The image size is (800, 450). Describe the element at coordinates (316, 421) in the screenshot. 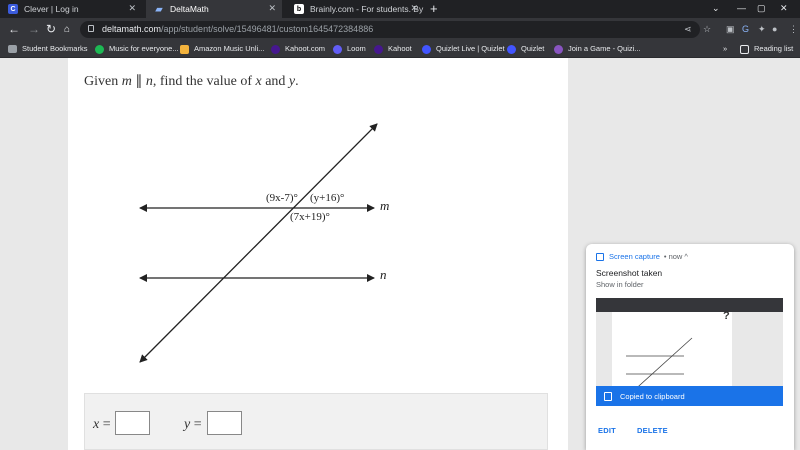

I see `answer-area: x = y =` at that location.